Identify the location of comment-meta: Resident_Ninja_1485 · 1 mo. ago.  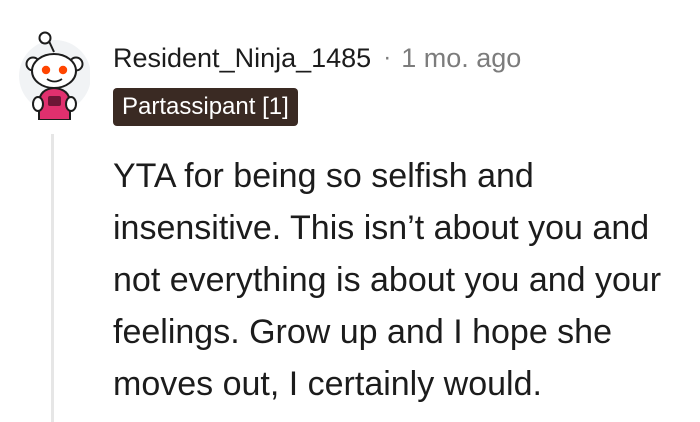
(317, 58).